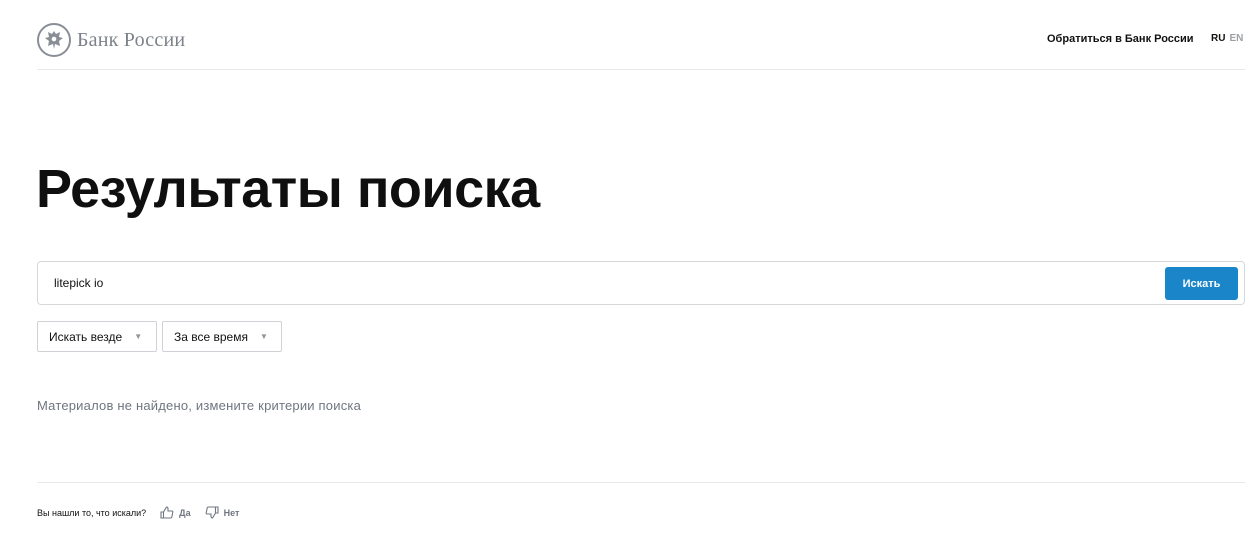 The width and height of the screenshot is (1247, 547). What do you see at coordinates (1120, 39) in the screenshot?
I see `contact-bank-link: Обратиться в Банк России` at bounding box center [1120, 39].